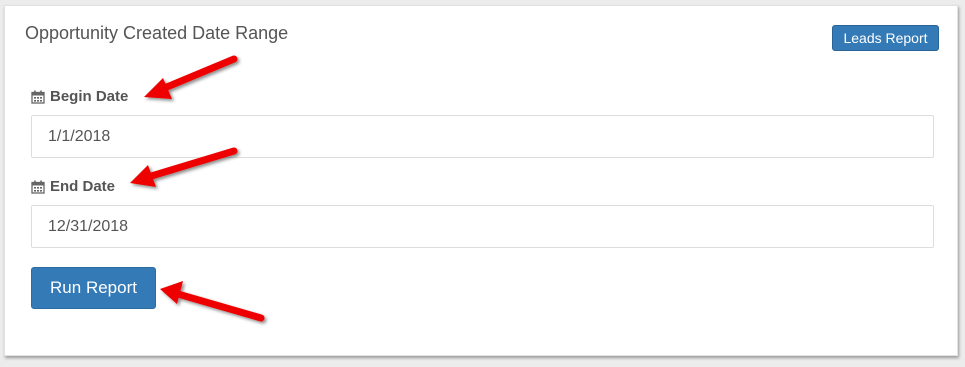  I want to click on begin-date-input, so click(482, 136).